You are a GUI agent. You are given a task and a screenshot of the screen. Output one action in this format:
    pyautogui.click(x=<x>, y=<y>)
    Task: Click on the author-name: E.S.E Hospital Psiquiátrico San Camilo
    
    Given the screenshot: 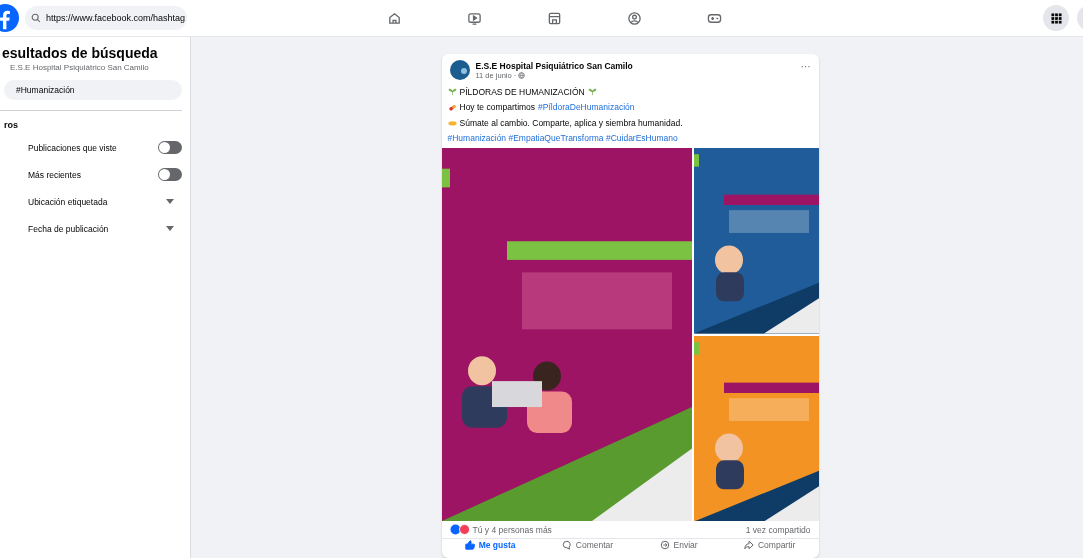 What is the action you would take?
    pyautogui.click(x=635, y=65)
    